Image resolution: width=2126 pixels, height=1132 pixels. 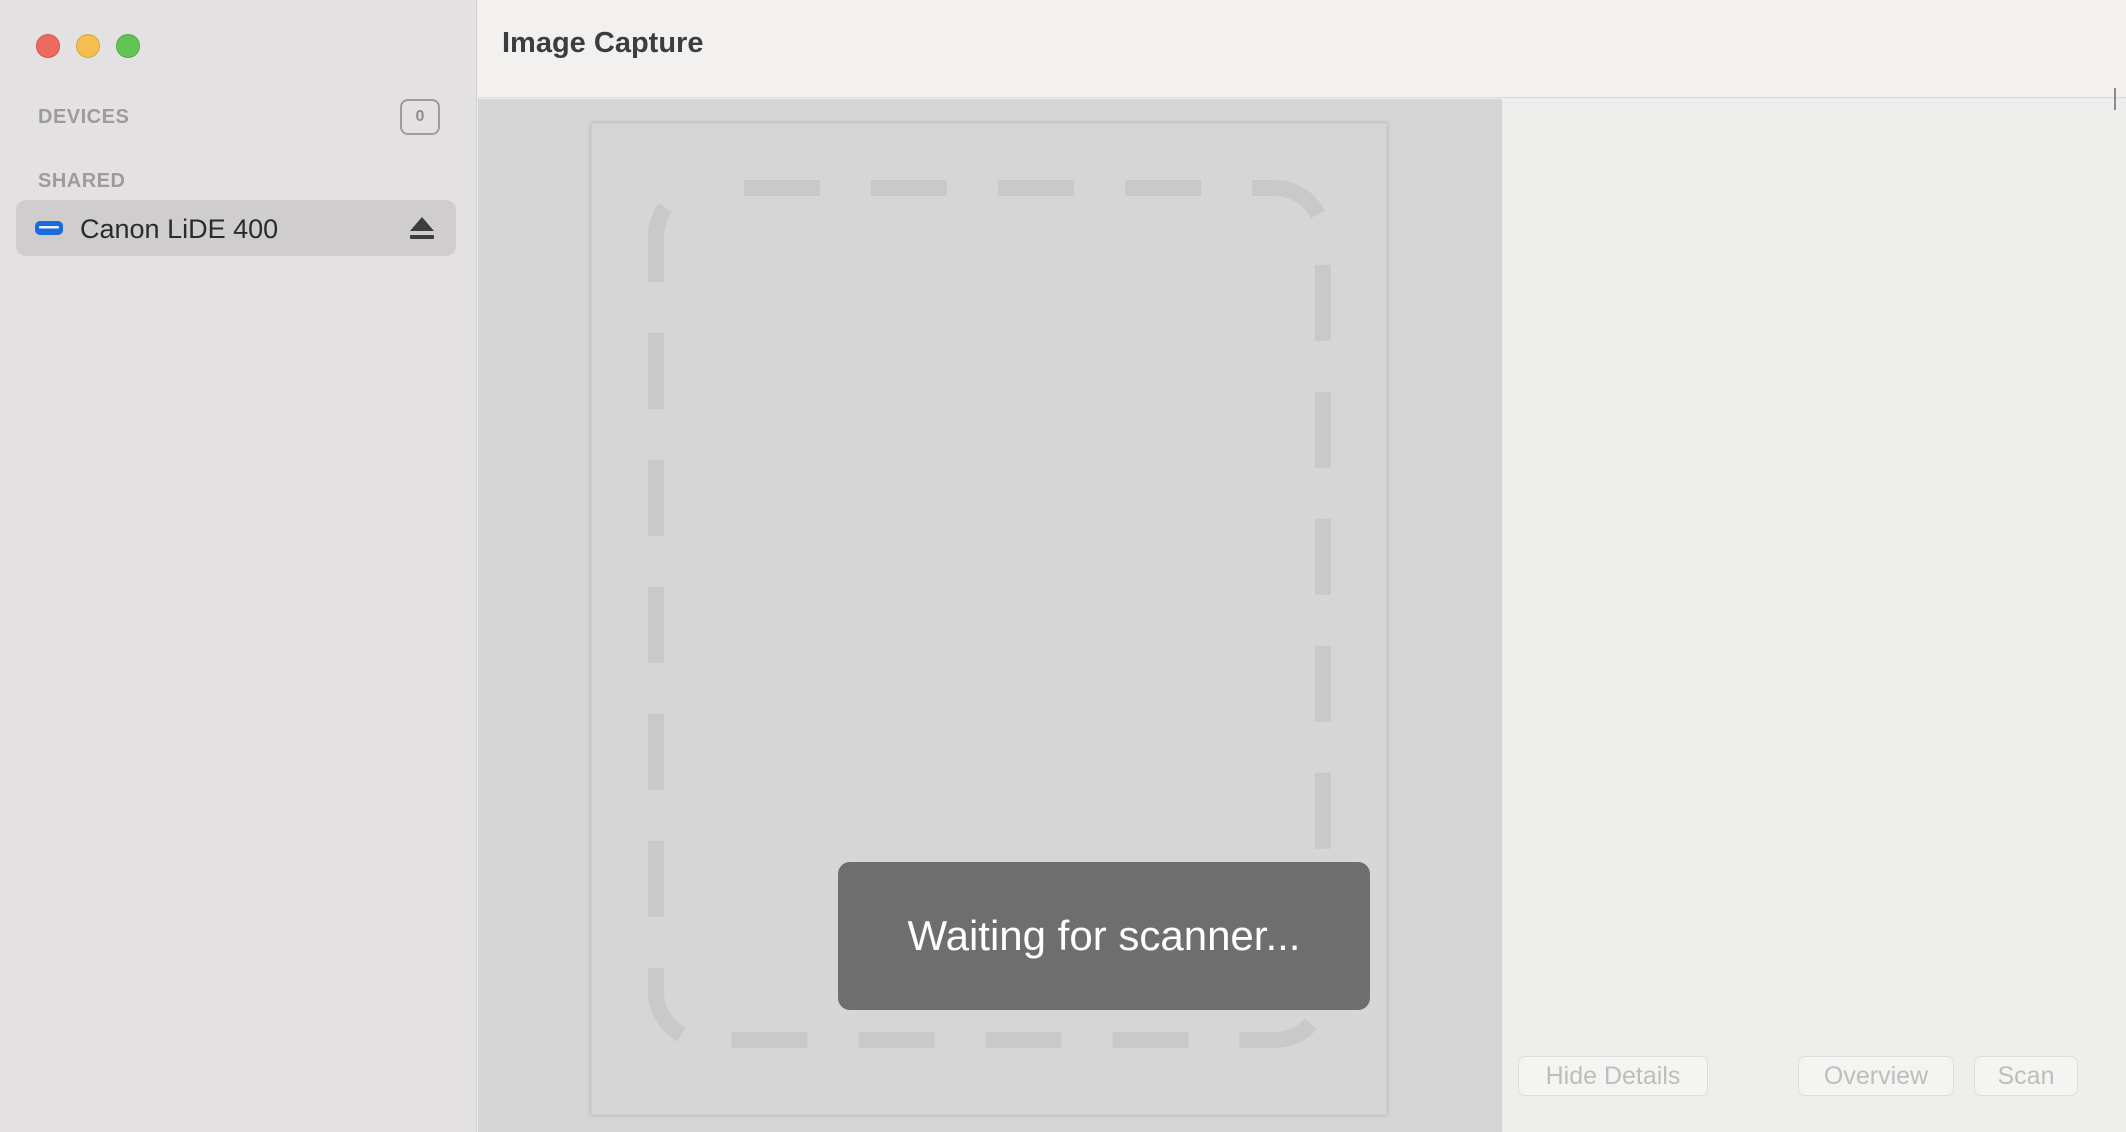 I want to click on close-window-button, so click(x=48, y=46).